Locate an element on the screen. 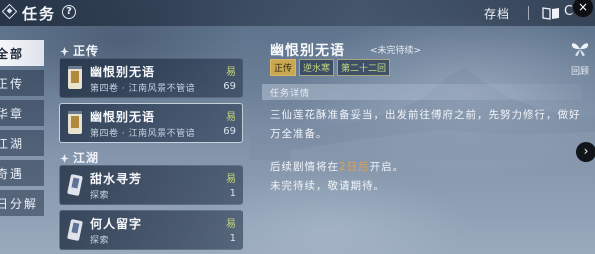  tab-jianghu: 江湖 is located at coordinates (22, 143).